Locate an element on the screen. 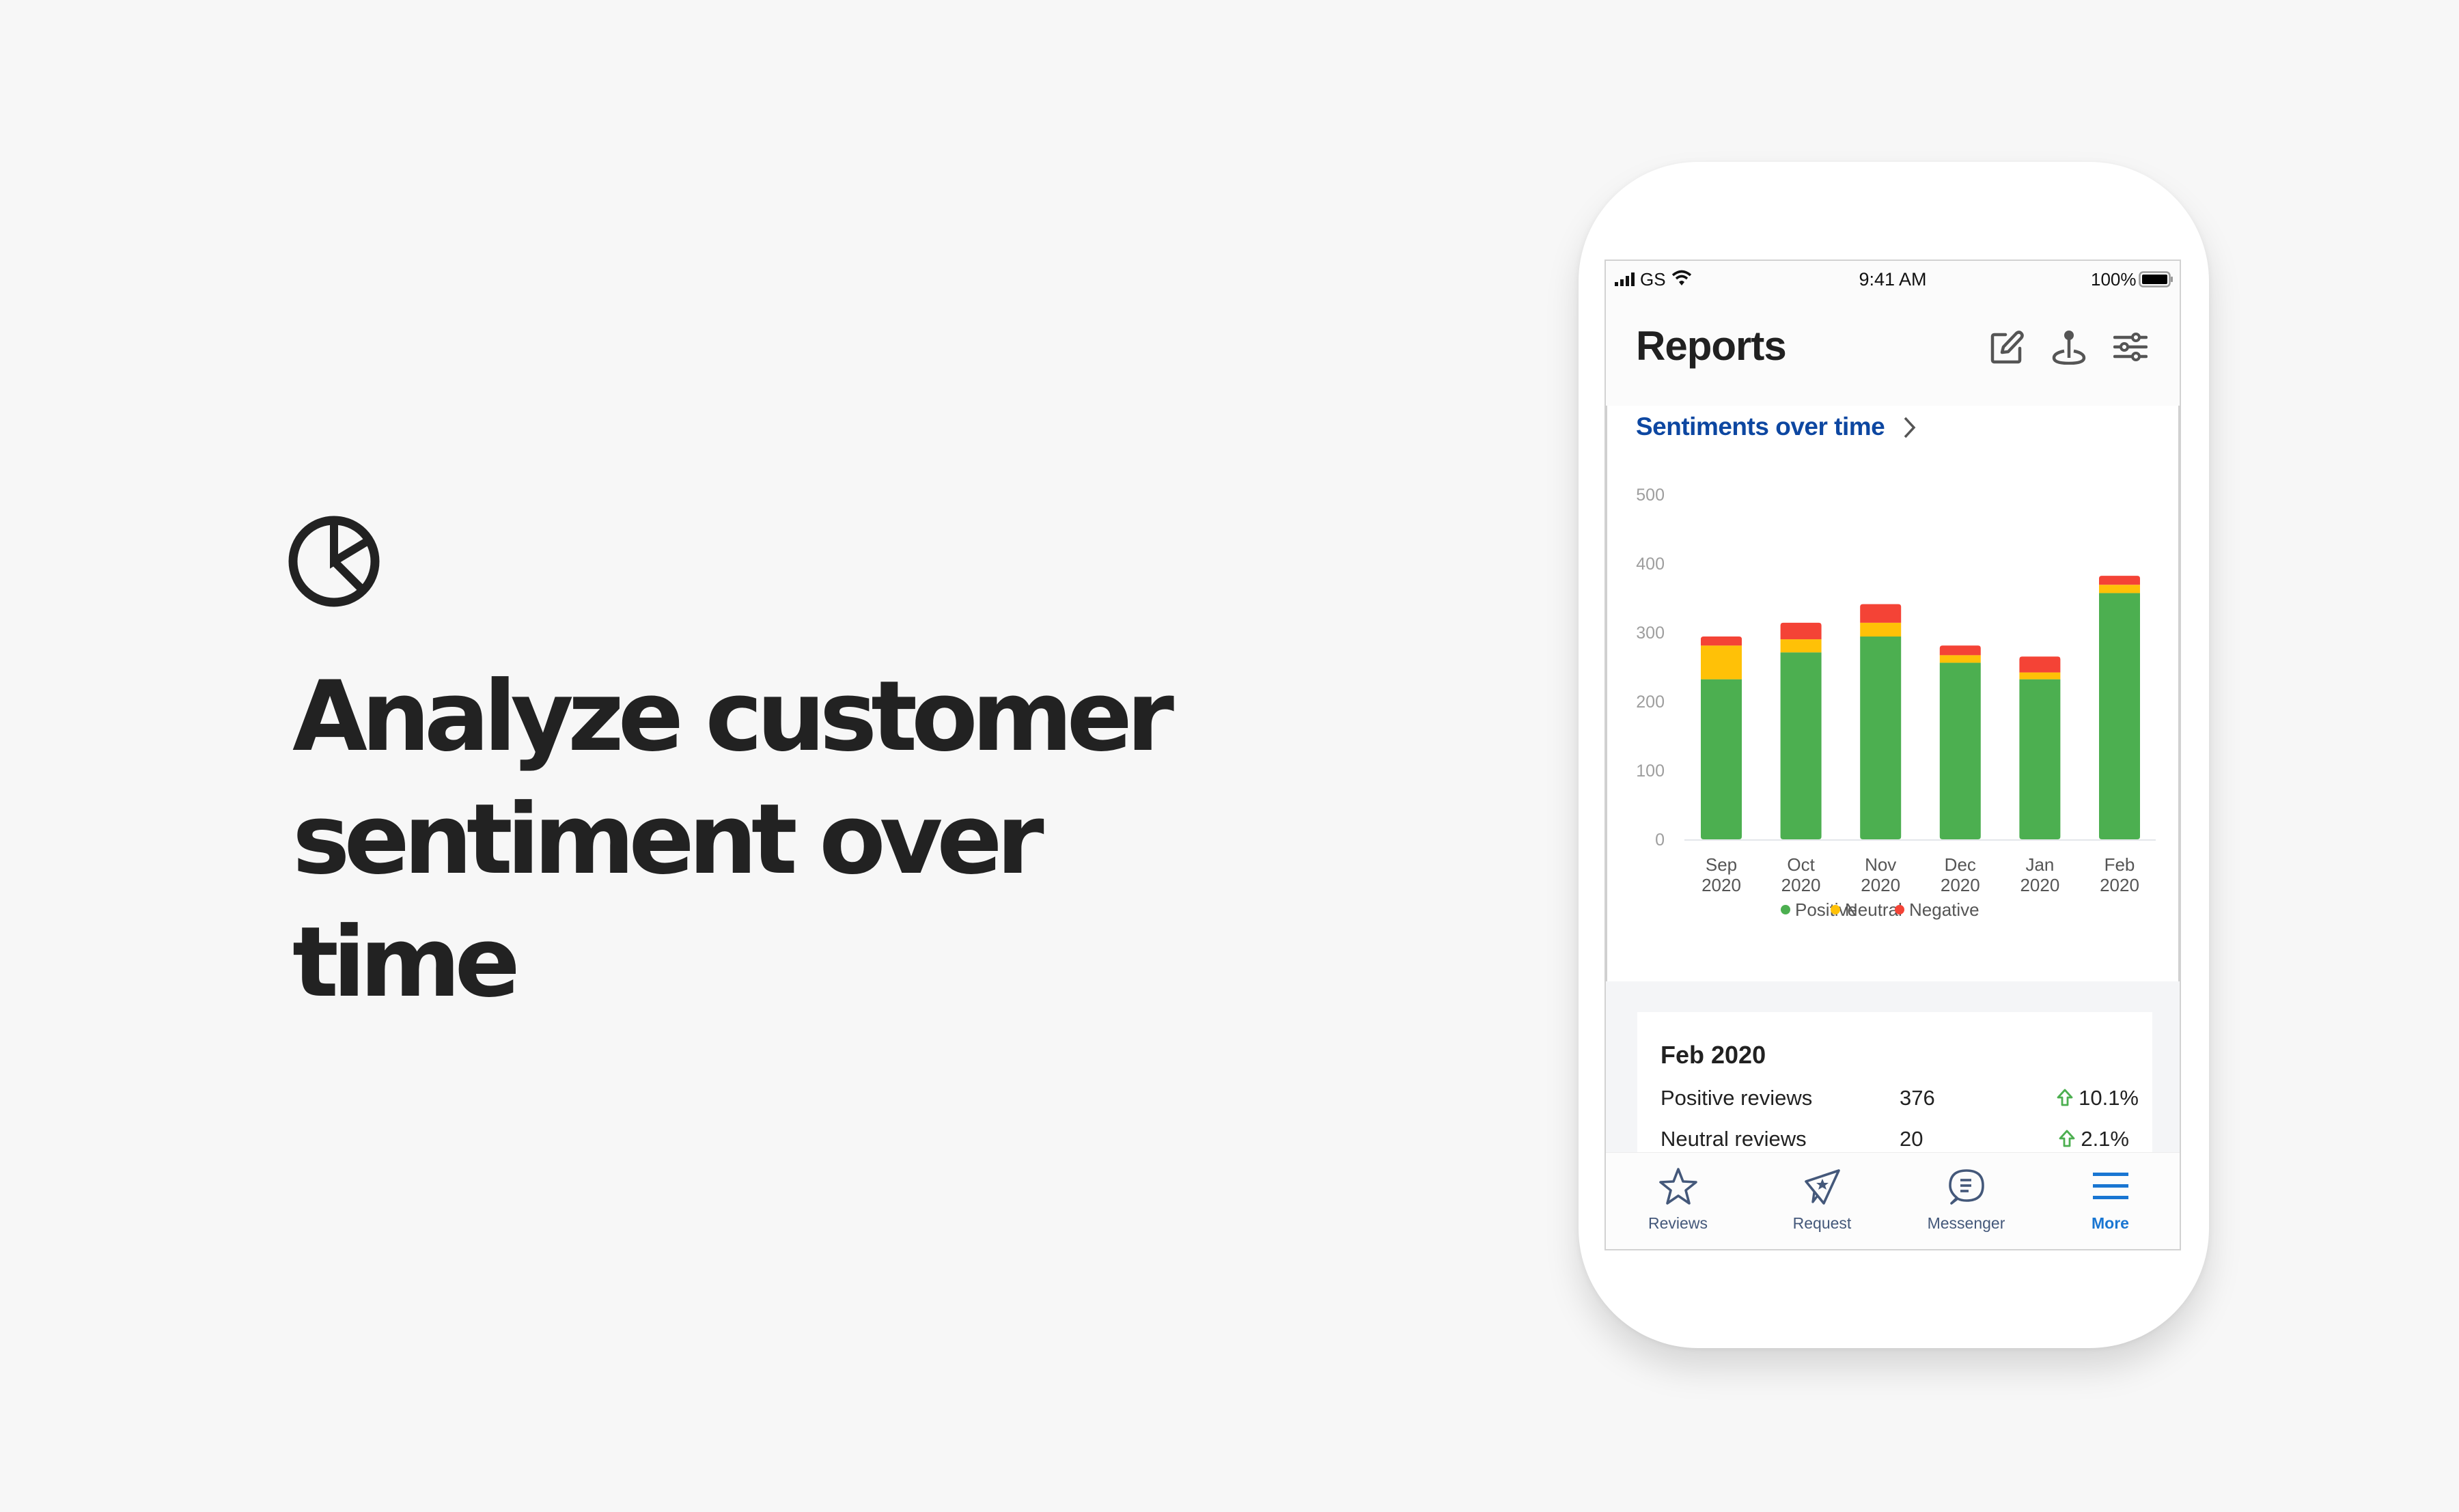 The image size is (2459, 1512). summary-title: Feb 2020 is located at coordinates (1713, 1055).